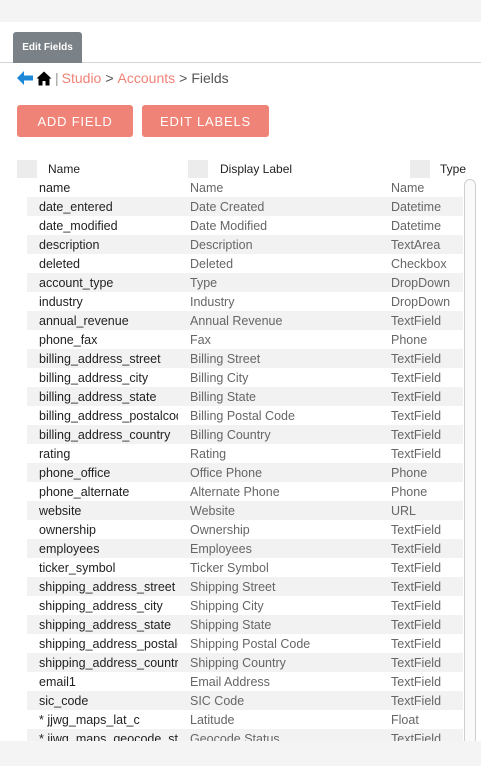 The image size is (481, 766). What do you see at coordinates (420, 169) in the screenshot?
I see `header-cell-spacer` at bounding box center [420, 169].